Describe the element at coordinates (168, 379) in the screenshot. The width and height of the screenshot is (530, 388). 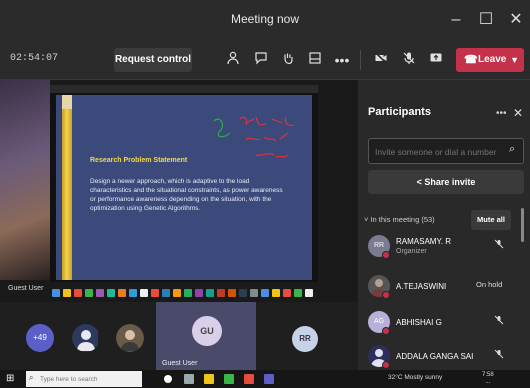
I see `cortana-icon` at that location.